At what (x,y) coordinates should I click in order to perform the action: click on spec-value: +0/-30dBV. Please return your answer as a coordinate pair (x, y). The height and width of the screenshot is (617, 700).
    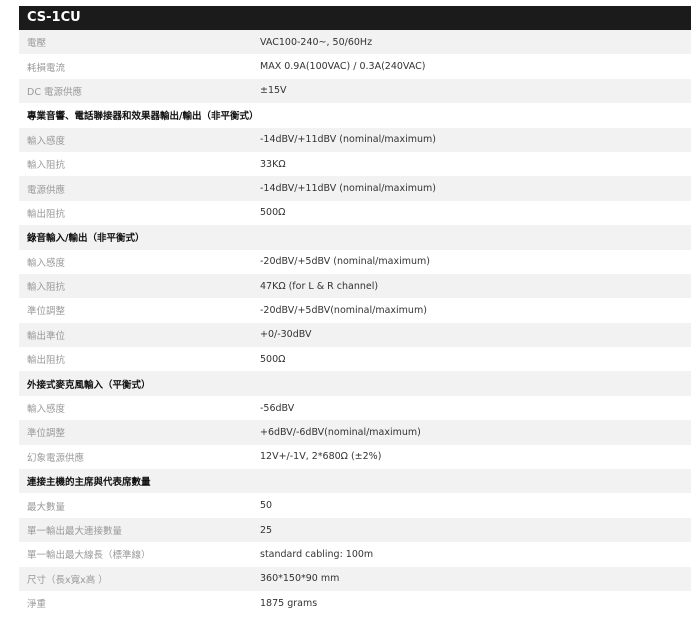
    Looking at the image, I should click on (286, 335).